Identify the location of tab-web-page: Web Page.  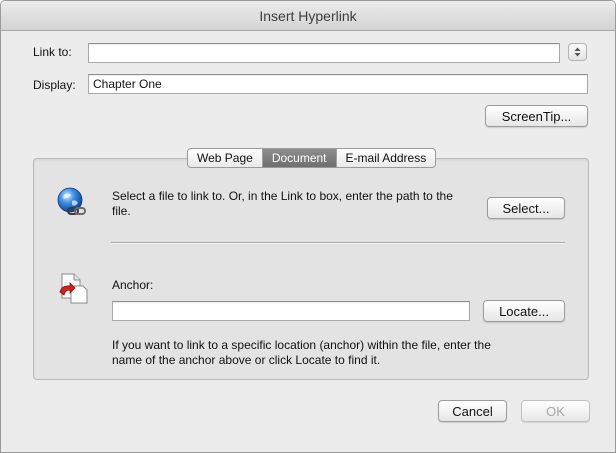
(225, 158).